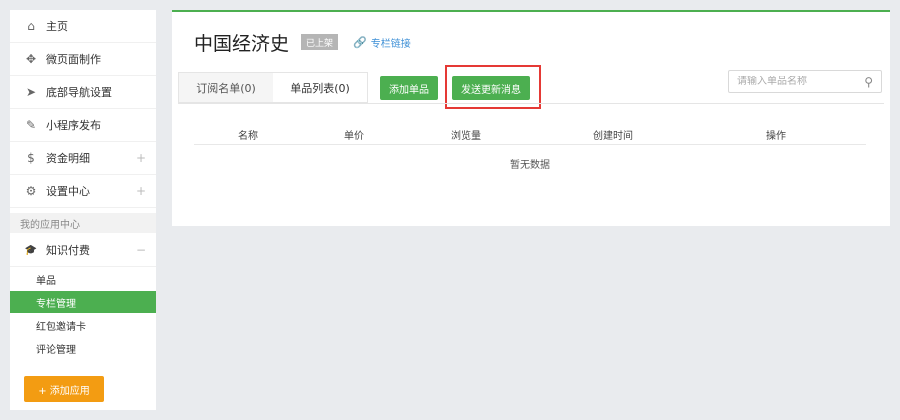  Describe the element at coordinates (531, 103) in the screenshot. I see `divider` at that location.